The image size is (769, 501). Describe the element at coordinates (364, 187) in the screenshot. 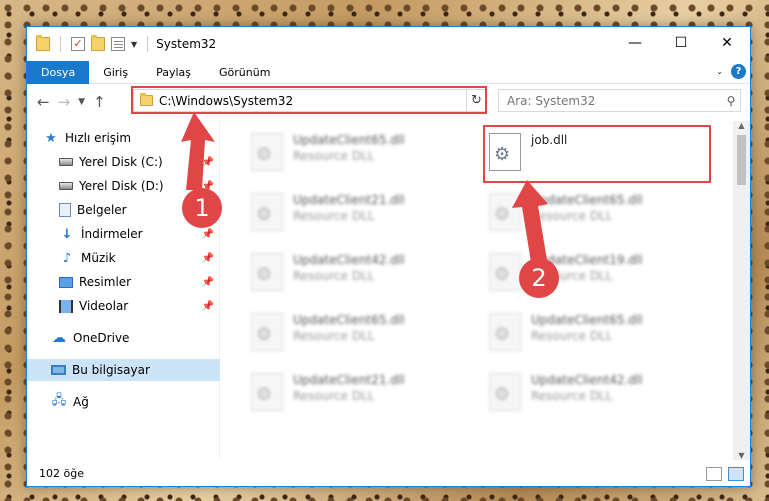

I see `annotation-arrows` at that location.